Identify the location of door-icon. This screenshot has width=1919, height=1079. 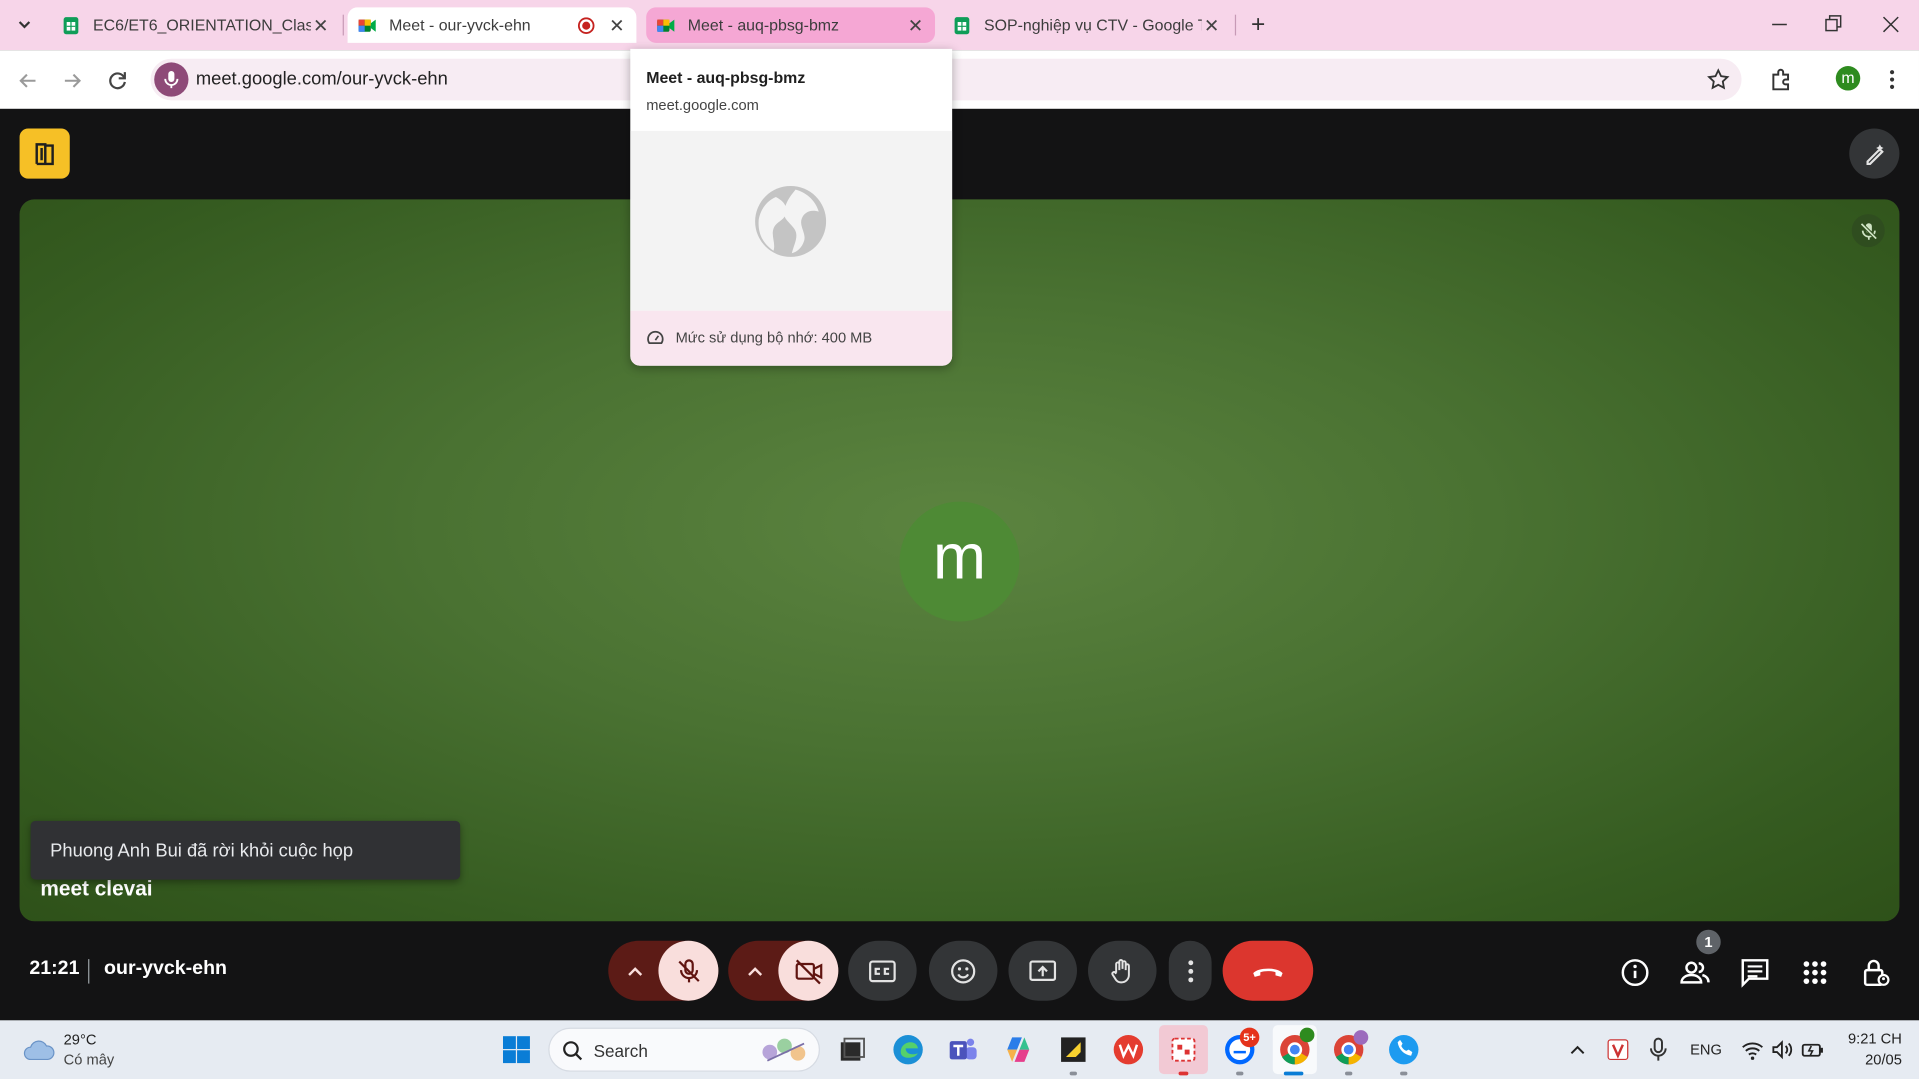
(44, 153).